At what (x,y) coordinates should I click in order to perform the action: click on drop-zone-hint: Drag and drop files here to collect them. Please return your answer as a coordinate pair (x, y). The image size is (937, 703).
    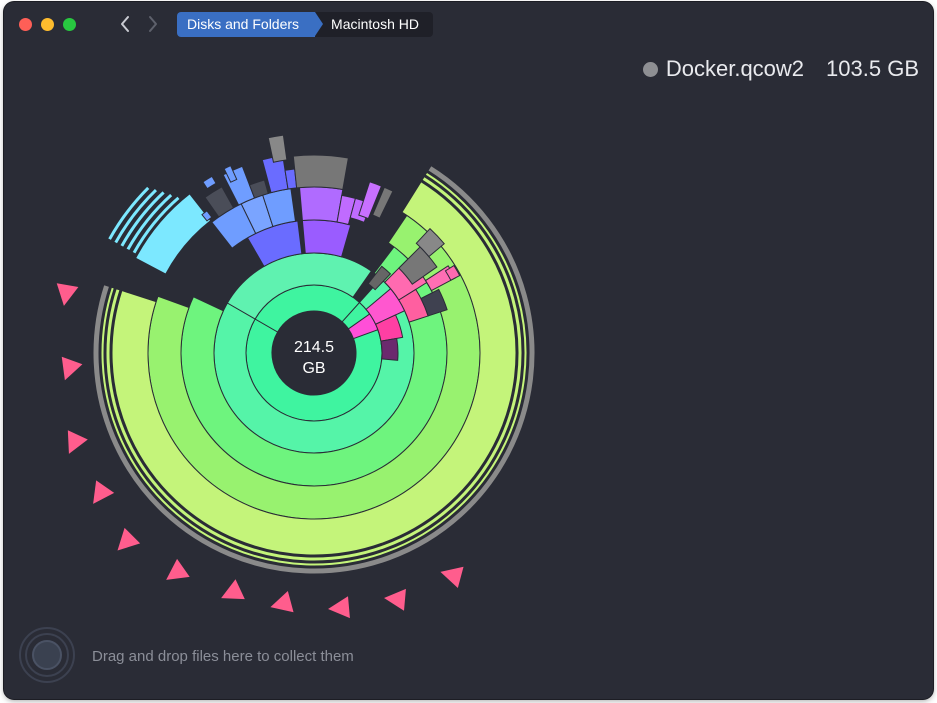
    Looking at the image, I should click on (223, 656).